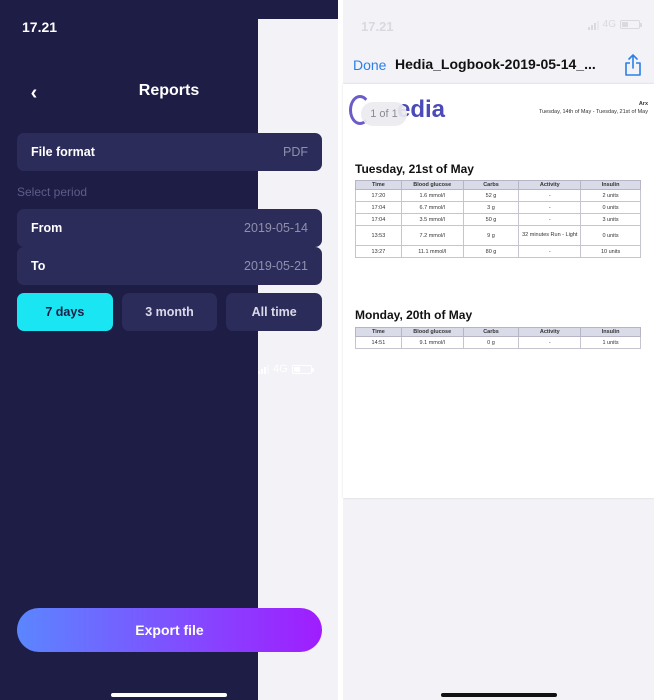 Image resolution: width=654 pixels, height=700 pixels. What do you see at coordinates (550, 185) in the screenshot?
I see `col-activity: Activity` at bounding box center [550, 185].